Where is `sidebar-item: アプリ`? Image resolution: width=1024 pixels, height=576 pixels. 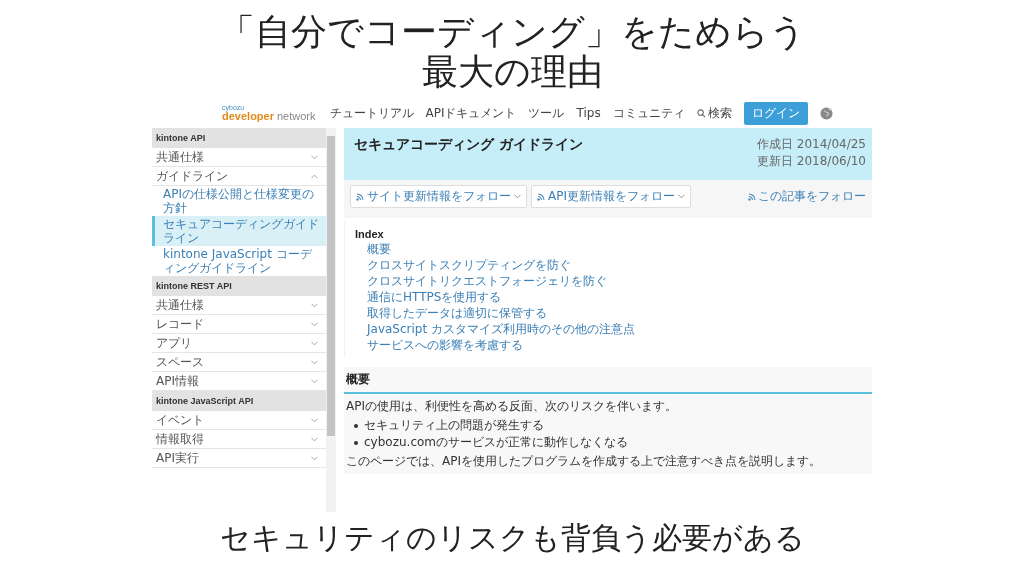 sidebar-item: アプリ is located at coordinates (239, 343).